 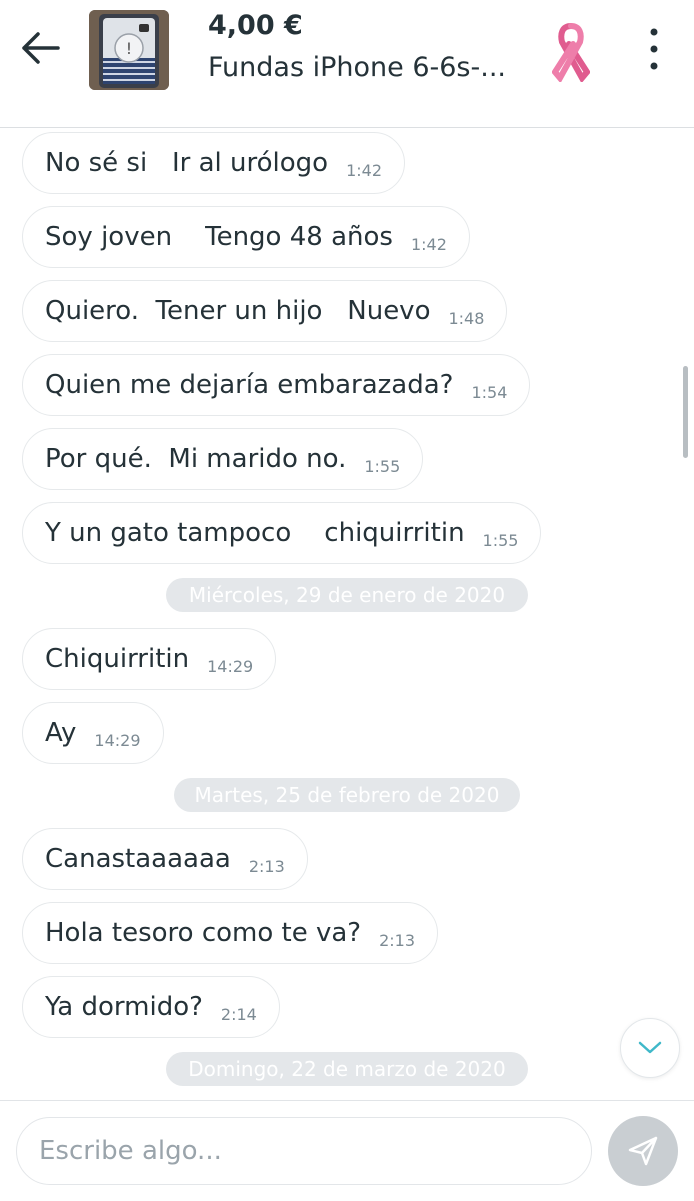 I want to click on date-separator: Martes, 25 de febrero de 2020, so click(x=347, y=795).